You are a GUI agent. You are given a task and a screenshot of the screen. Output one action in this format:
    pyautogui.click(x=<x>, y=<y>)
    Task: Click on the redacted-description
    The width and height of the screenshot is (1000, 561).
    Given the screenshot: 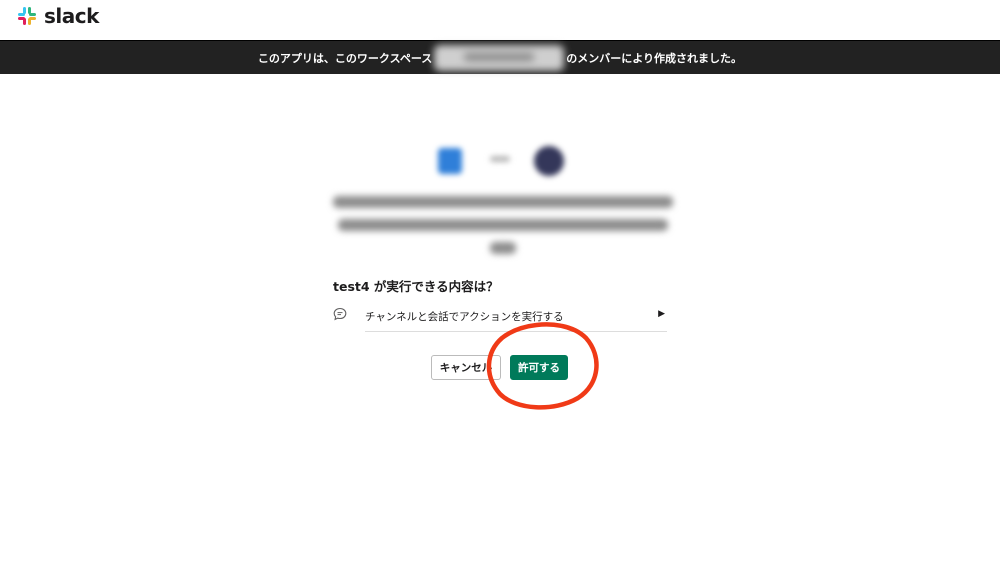 What is the action you would take?
    pyautogui.click(x=503, y=230)
    